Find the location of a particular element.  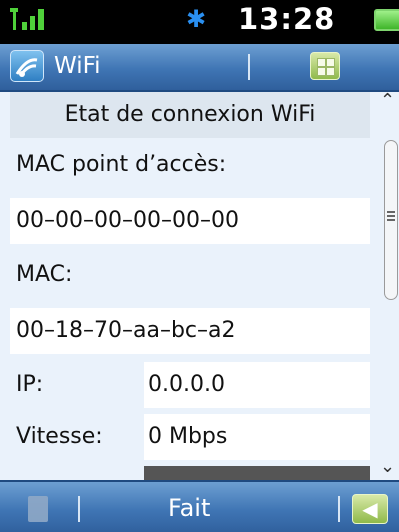

status-bar: ✱ 13:28 is located at coordinates (199, 22).